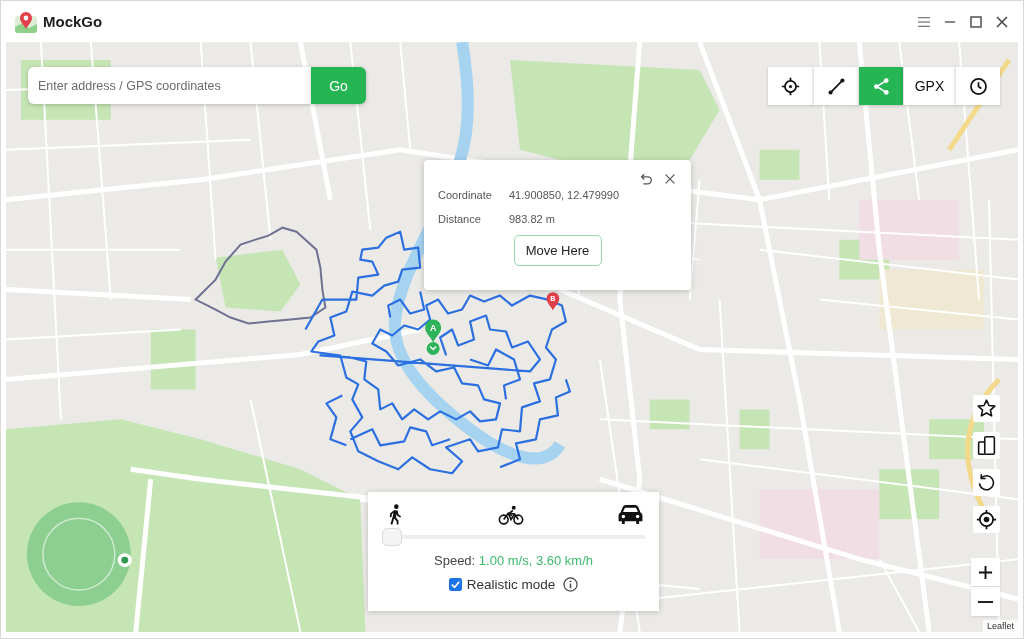  I want to click on target-icon, so click(986, 519).